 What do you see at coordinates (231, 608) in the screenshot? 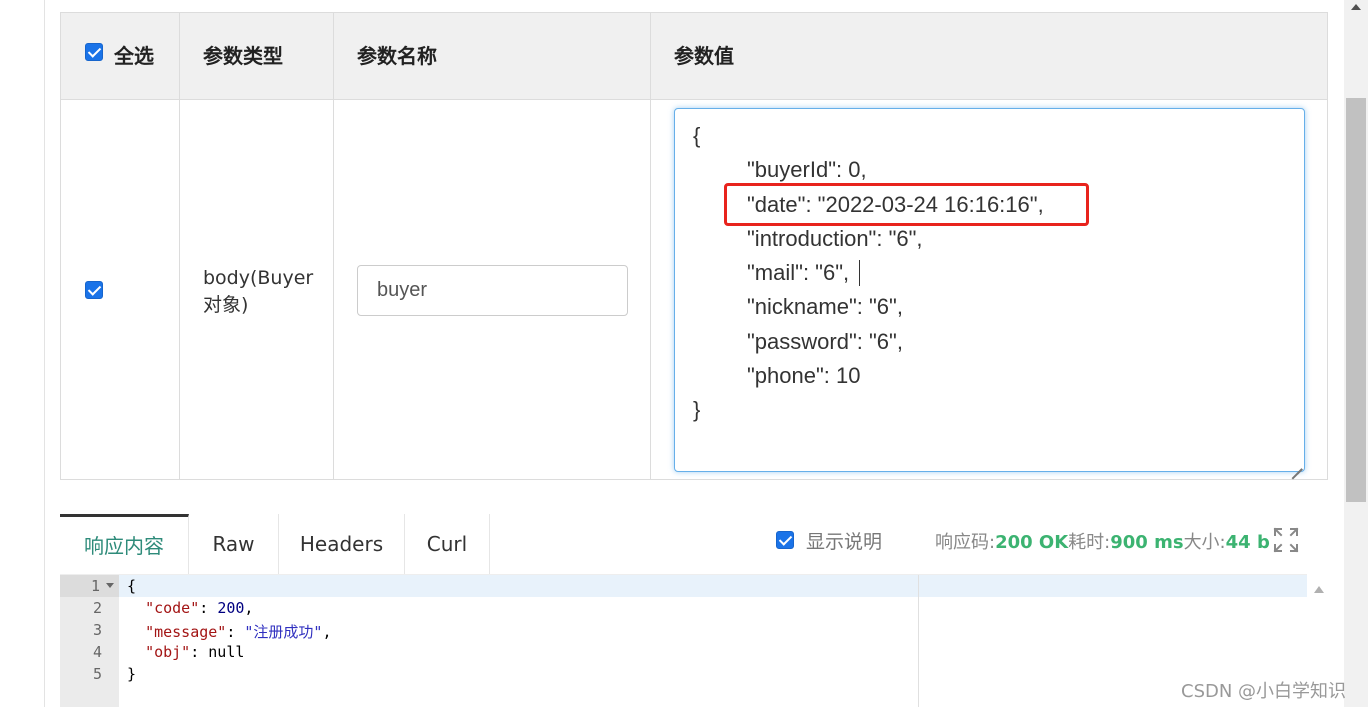
I see `json-number: 200` at bounding box center [231, 608].